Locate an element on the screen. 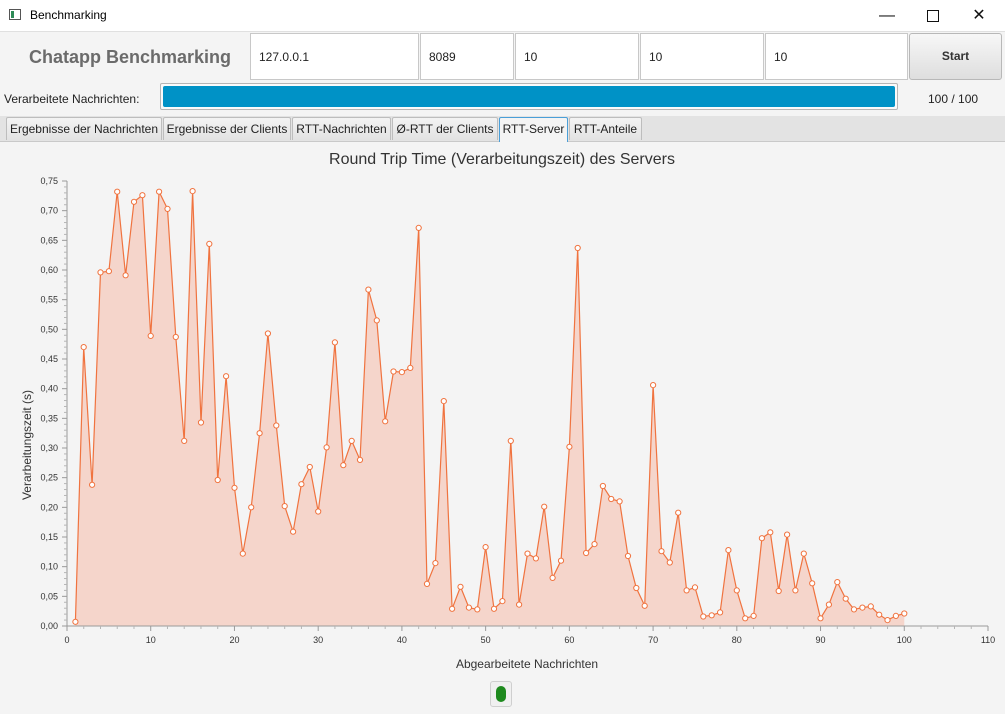 The image size is (1005, 714). x-tick-label: 110 is located at coordinates (988, 640).